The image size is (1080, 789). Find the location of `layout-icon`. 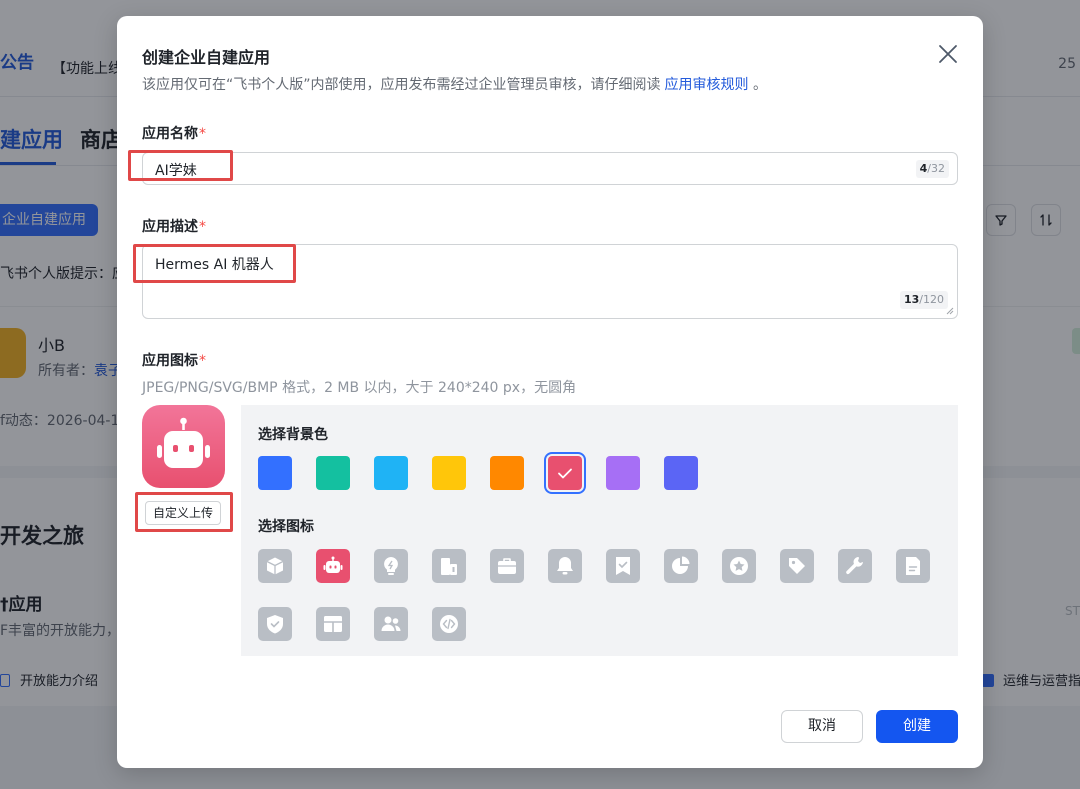

layout-icon is located at coordinates (333, 624).